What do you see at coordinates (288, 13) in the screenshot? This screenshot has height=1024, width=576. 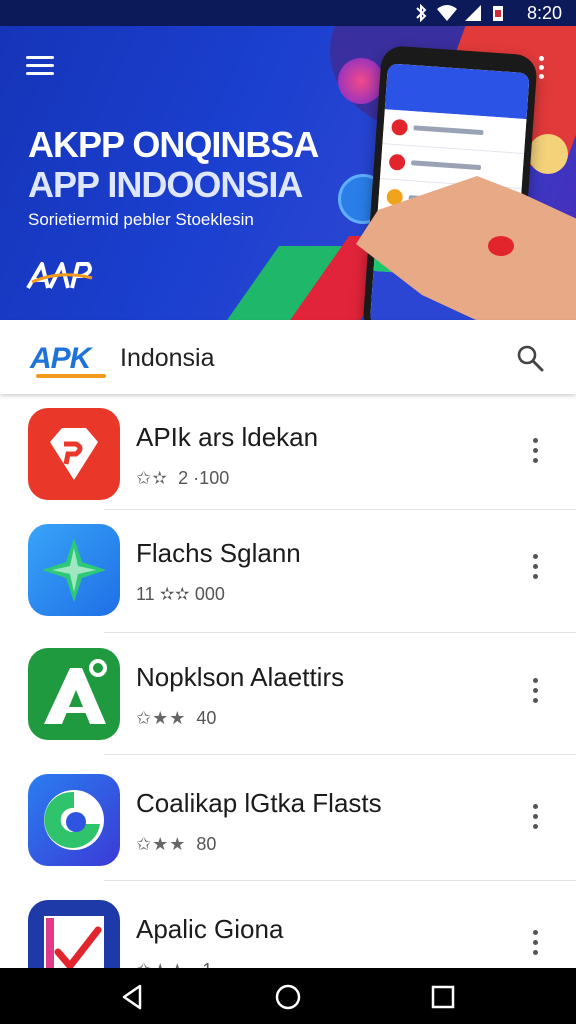 I see `status-bar: 8:20` at bounding box center [288, 13].